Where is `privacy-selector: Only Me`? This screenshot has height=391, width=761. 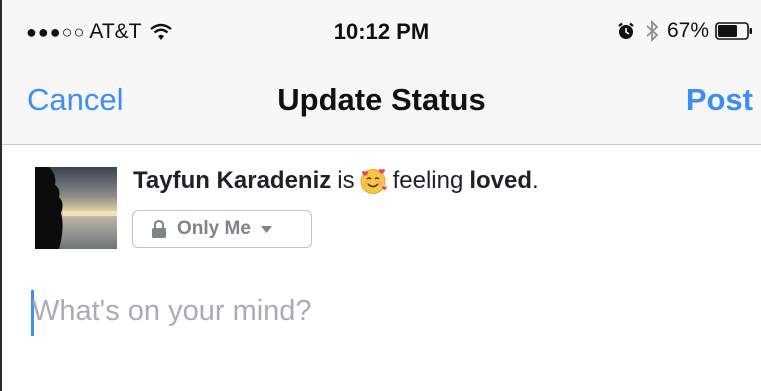 privacy-selector: Only Me is located at coordinates (222, 229).